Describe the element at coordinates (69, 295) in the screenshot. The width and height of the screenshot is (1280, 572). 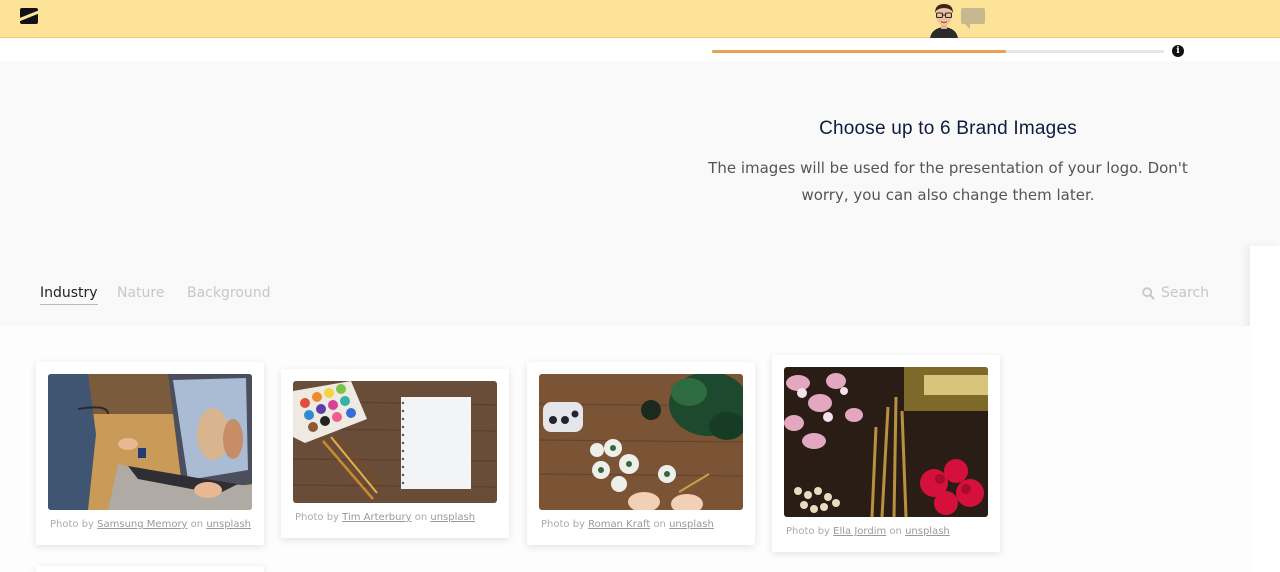
I see `tab-industry: Industry` at that location.